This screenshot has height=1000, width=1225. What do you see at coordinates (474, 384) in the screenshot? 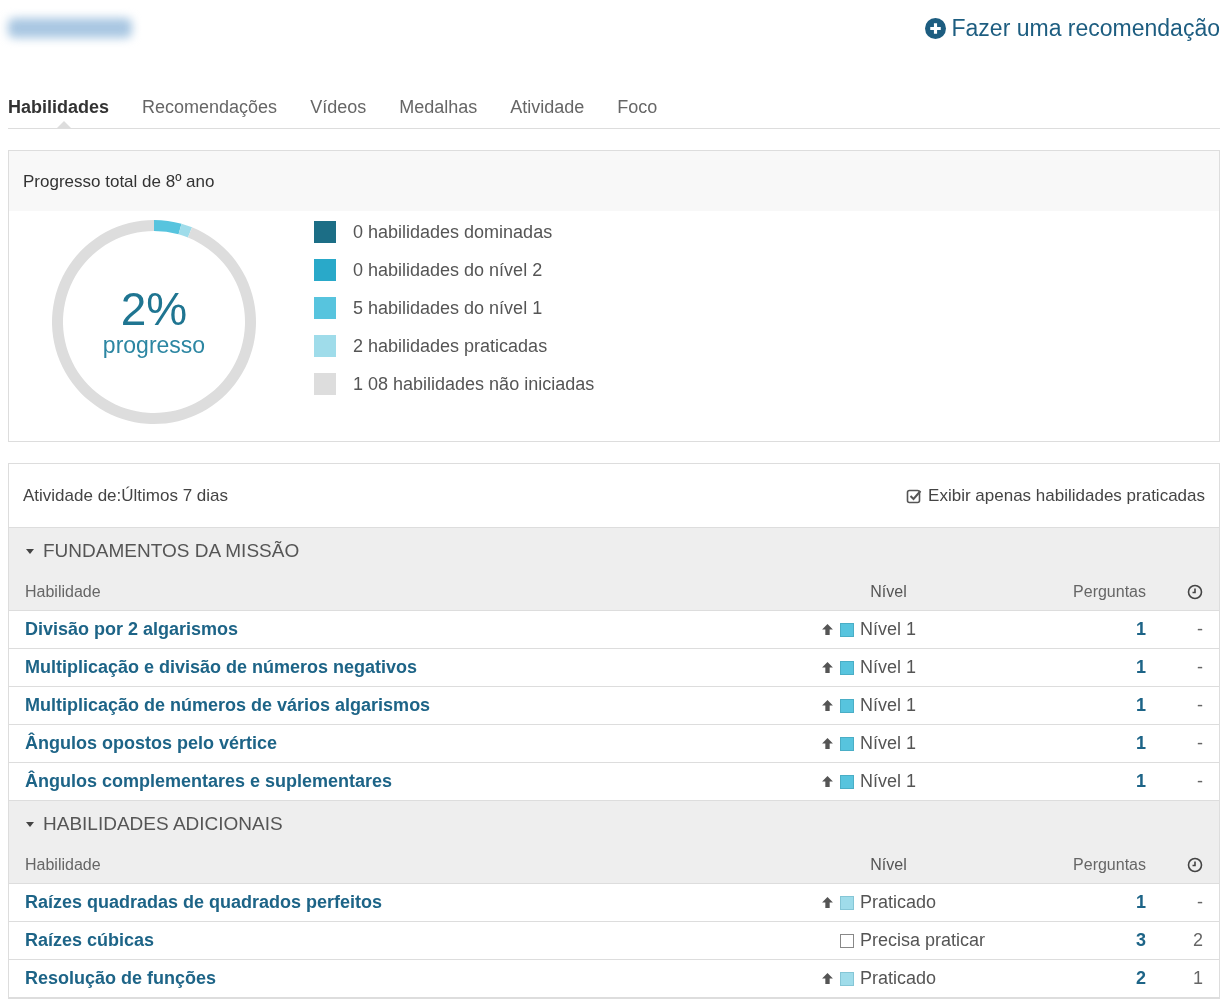
I see `legend-label: 1 08 habilidades não iniciadas` at bounding box center [474, 384].